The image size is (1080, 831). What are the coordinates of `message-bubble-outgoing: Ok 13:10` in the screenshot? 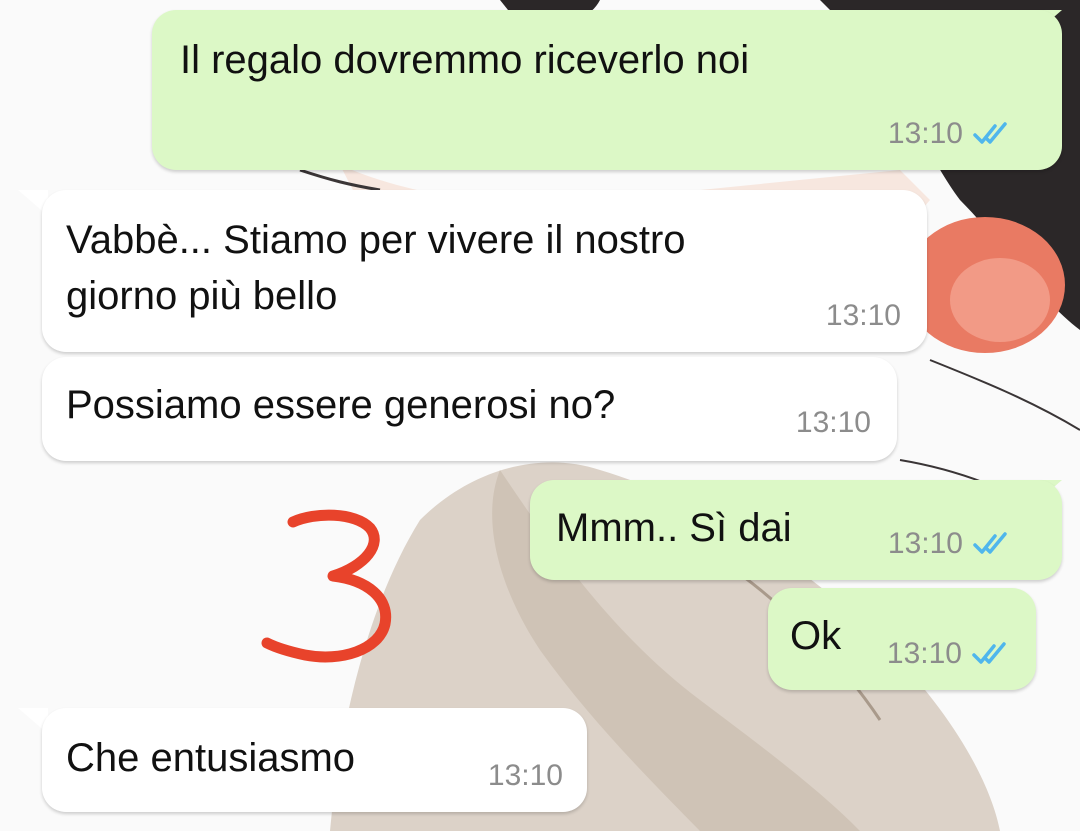 It's located at (902, 639).